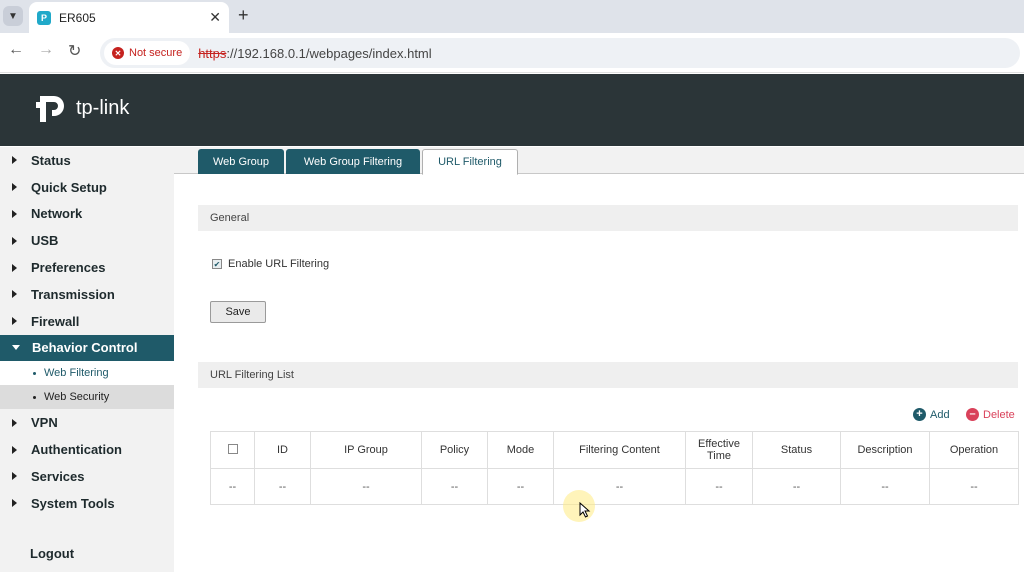 The height and width of the screenshot is (572, 1024). What do you see at coordinates (212, 53) in the screenshot?
I see `url-scheme: https` at bounding box center [212, 53].